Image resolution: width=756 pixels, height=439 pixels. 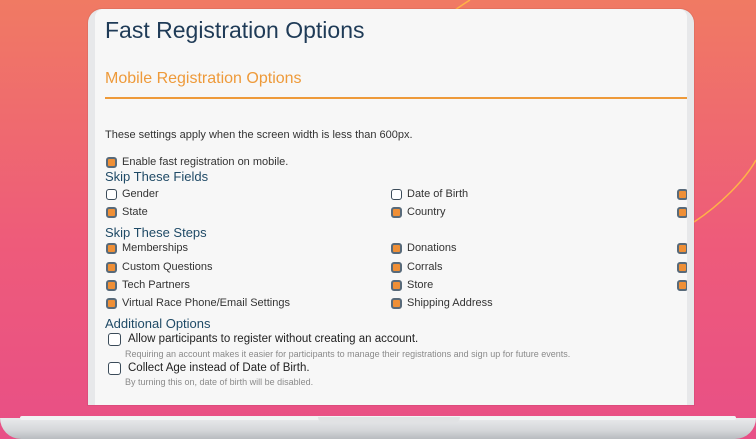 I want to click on skip-step-label: Corrals, so click(x=425, y=267).